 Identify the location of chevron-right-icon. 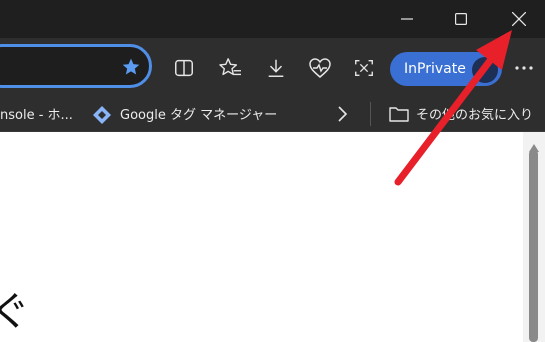
(342, 116).